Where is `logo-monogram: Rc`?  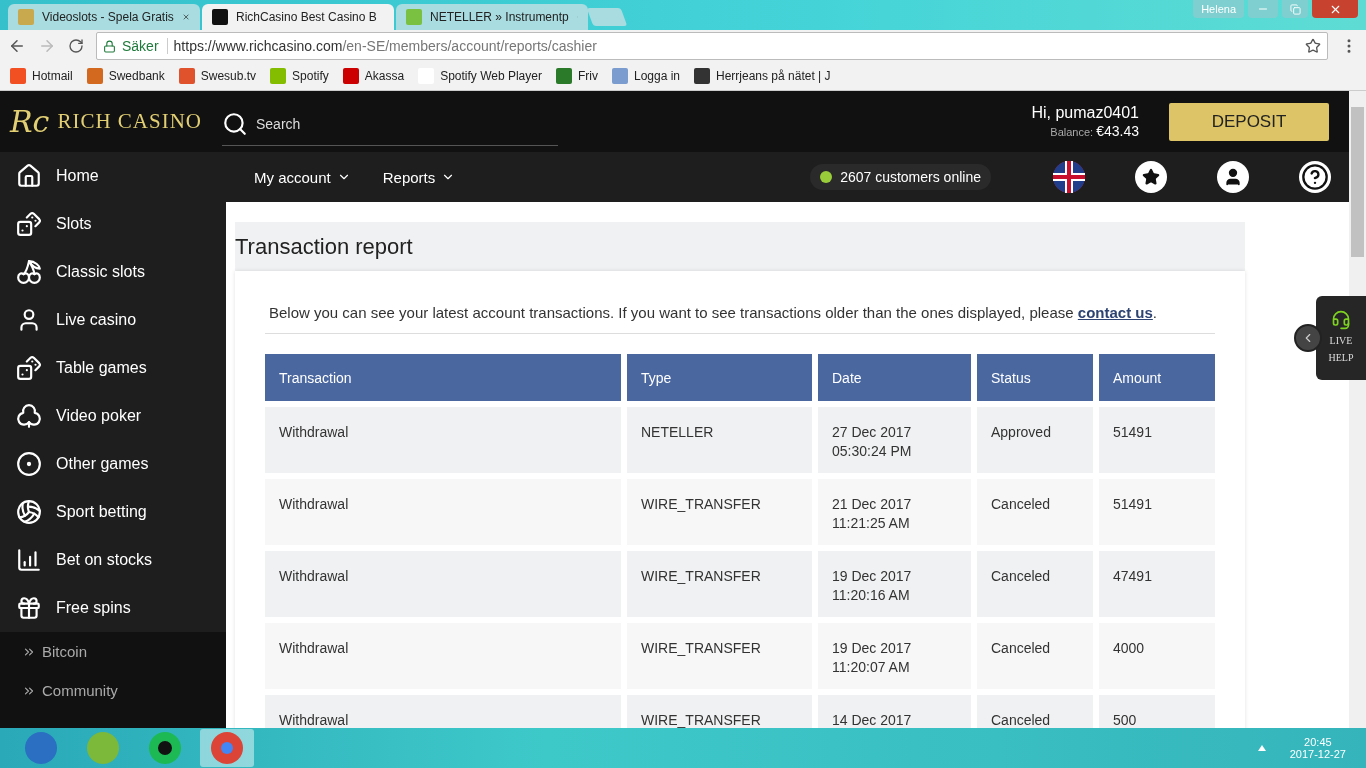
logo-monogram: Rc is located at coordinates (30, 121).